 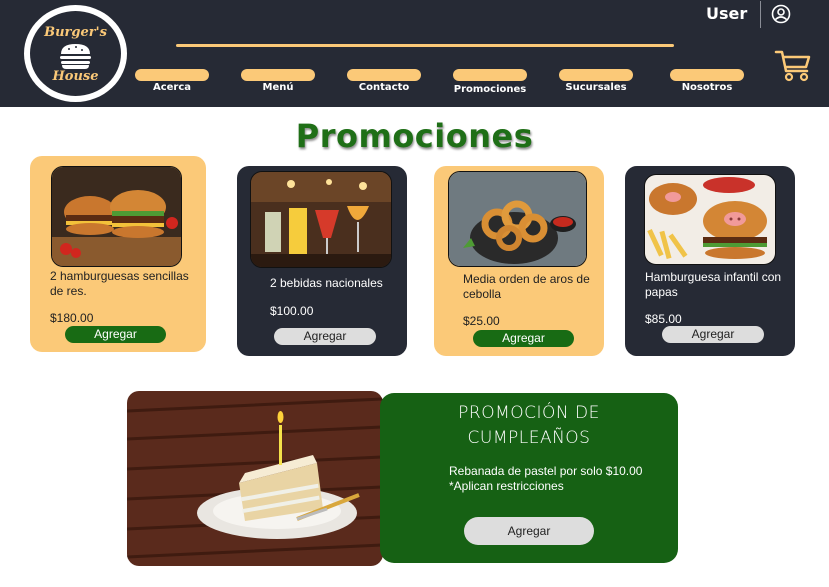 I want to click on product-price: $180.00, so click(x=72, y=318).